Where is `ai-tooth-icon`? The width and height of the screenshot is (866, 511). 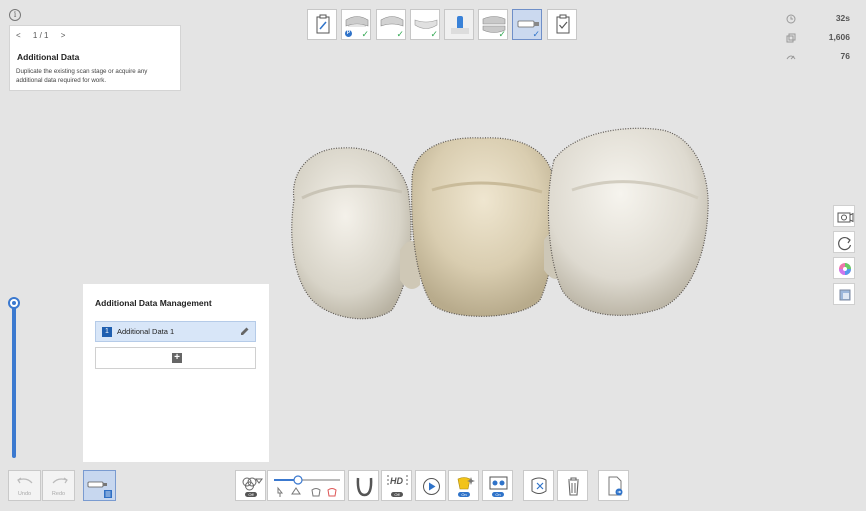
ai-tooth-icon is located at coordinates (466, 483).